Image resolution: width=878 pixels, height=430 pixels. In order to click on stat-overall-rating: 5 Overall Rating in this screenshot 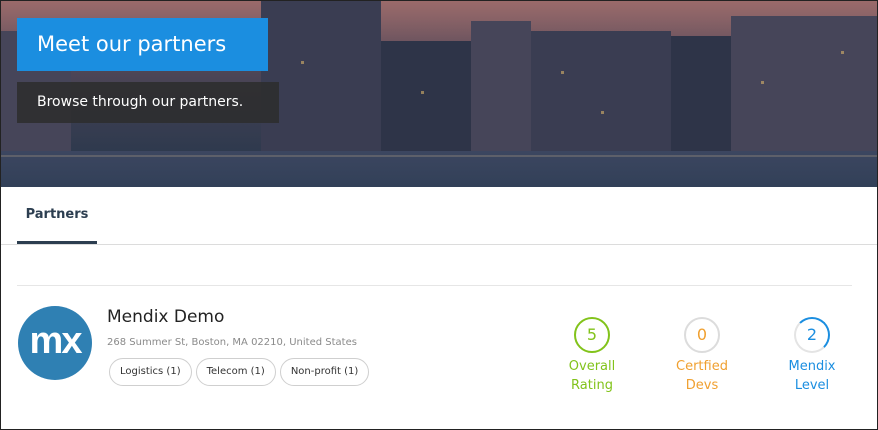, I will do `click(592, 356)`.